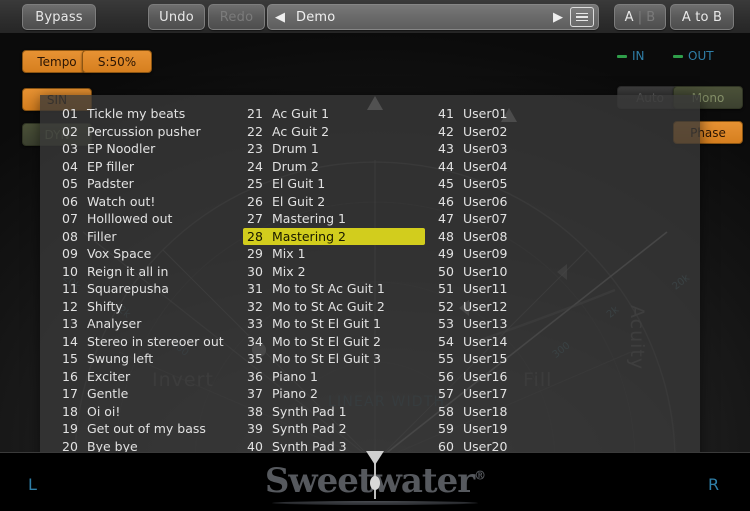  I want to click on preset-number: 35, so click(255, 358).